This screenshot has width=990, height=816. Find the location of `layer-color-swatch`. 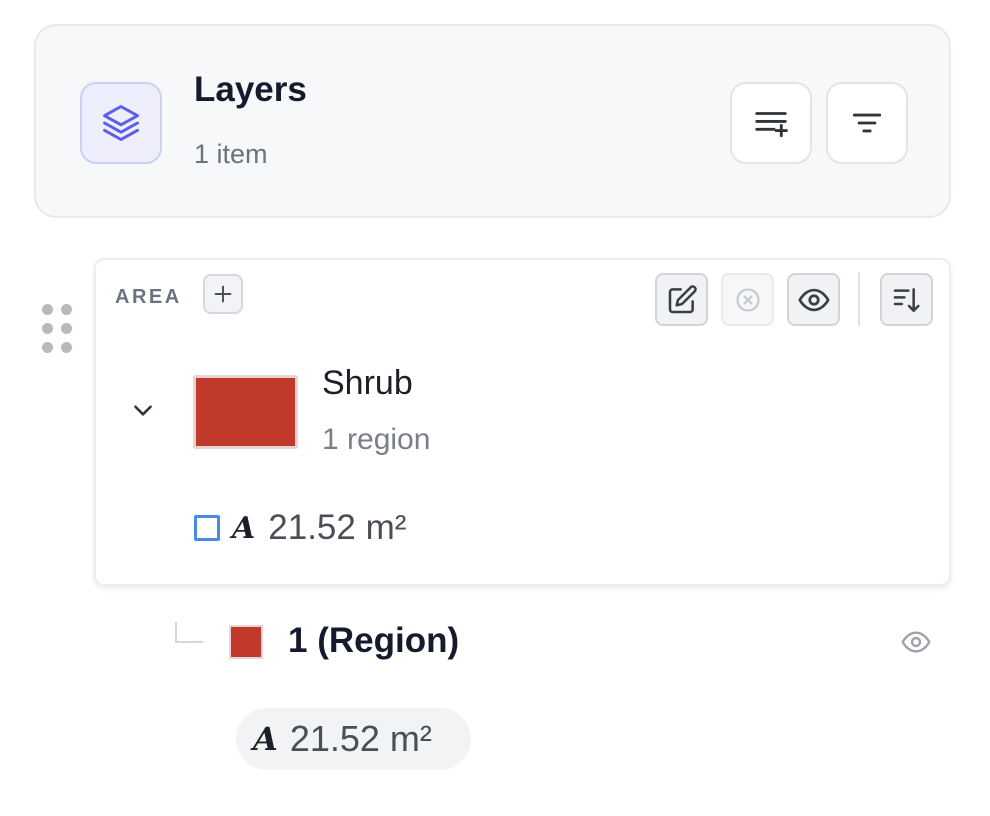

layer-color-swatch is located at coordinates (245, 412).